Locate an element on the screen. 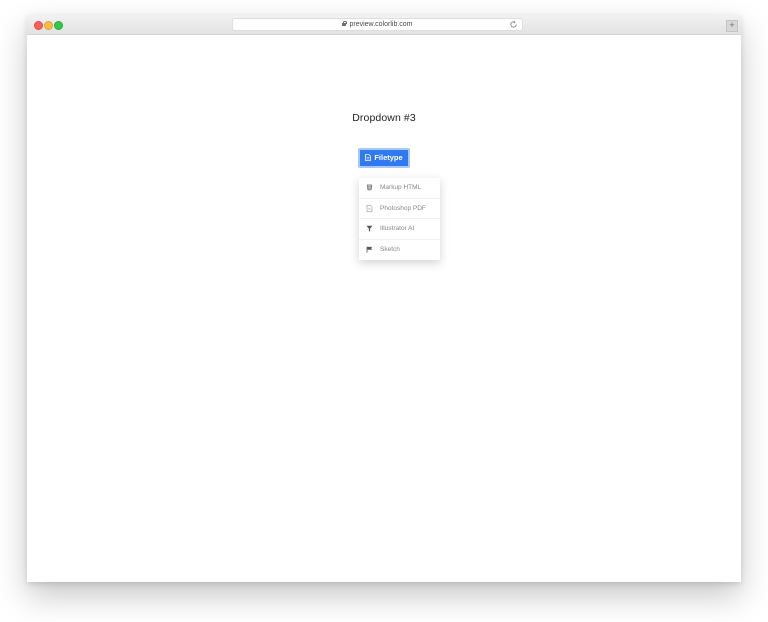 This screenshot has height=622, width=768. url-text: preview.colorlib.com is located at coordinates (381, 24).